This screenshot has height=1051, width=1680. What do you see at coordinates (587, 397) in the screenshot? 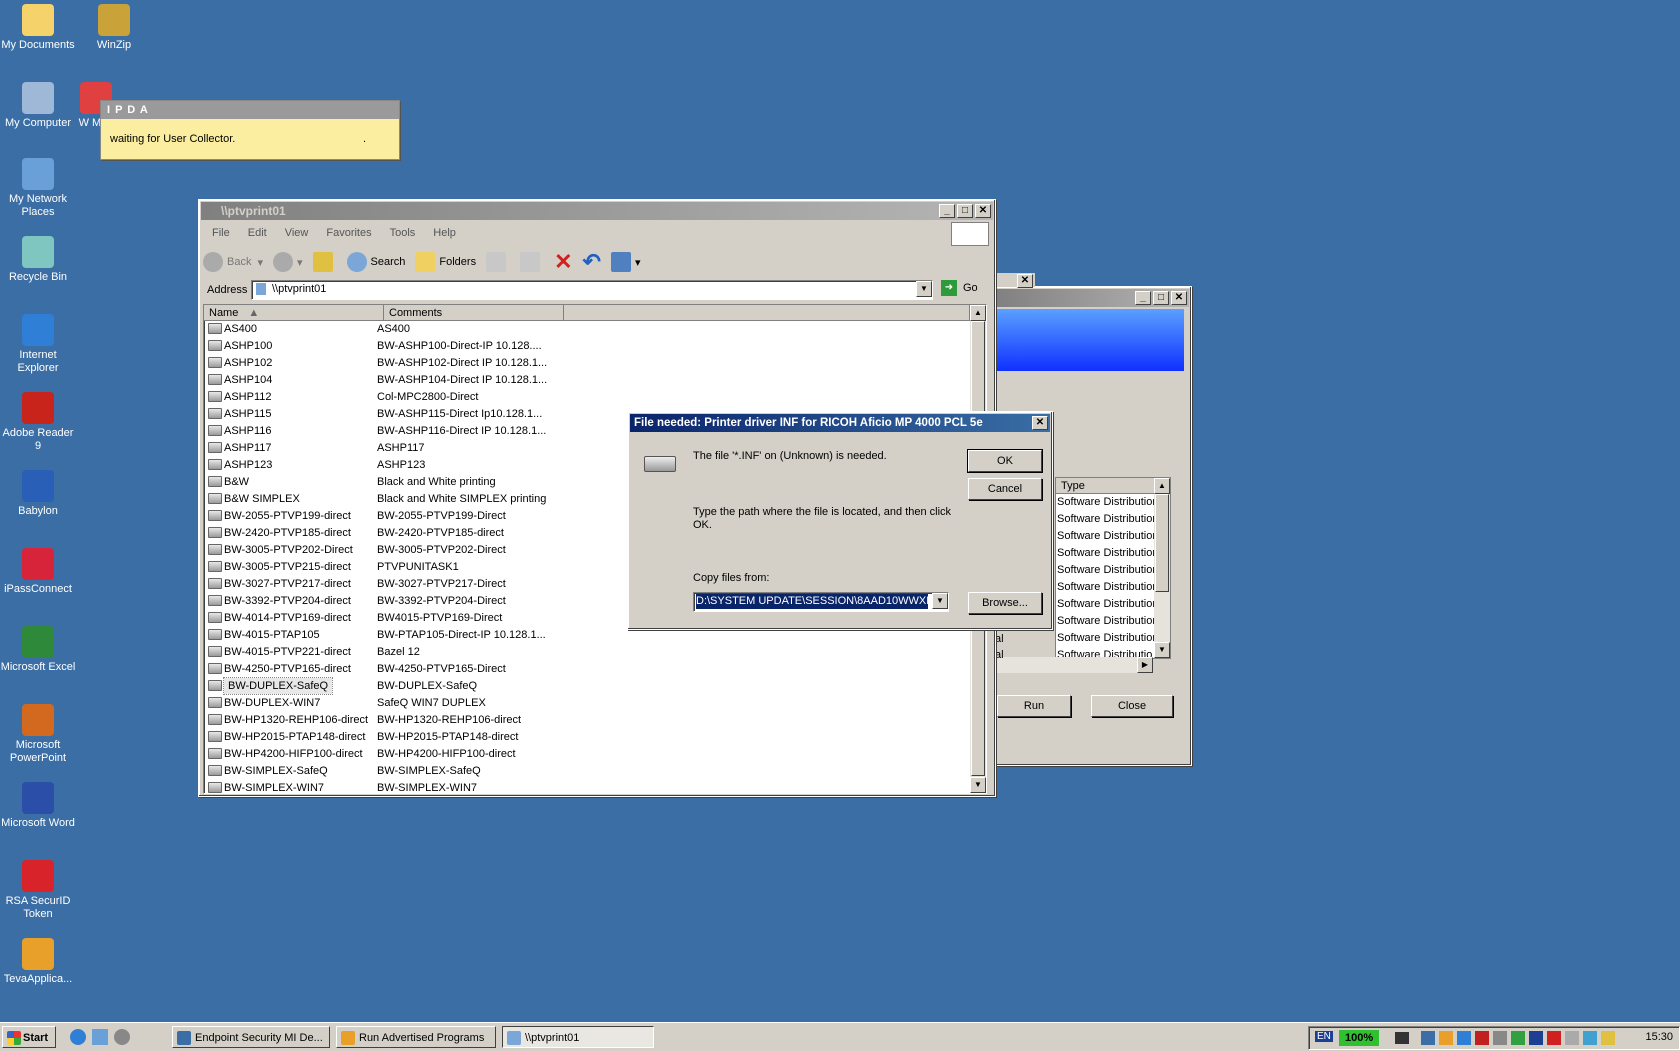
I see `table-row: ASHP112 Col-MPC2800-Direct` at bounding box center [587, 397].